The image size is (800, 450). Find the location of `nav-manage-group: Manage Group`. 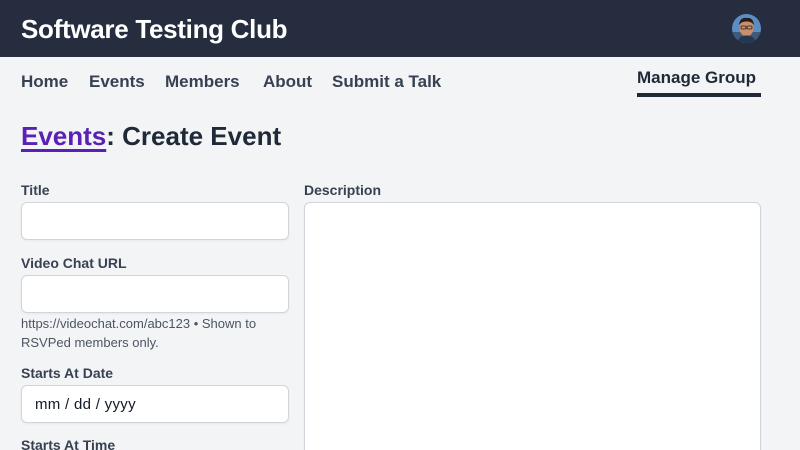

nav-manage-group: Manage Group is located at coordinates (696, 78).